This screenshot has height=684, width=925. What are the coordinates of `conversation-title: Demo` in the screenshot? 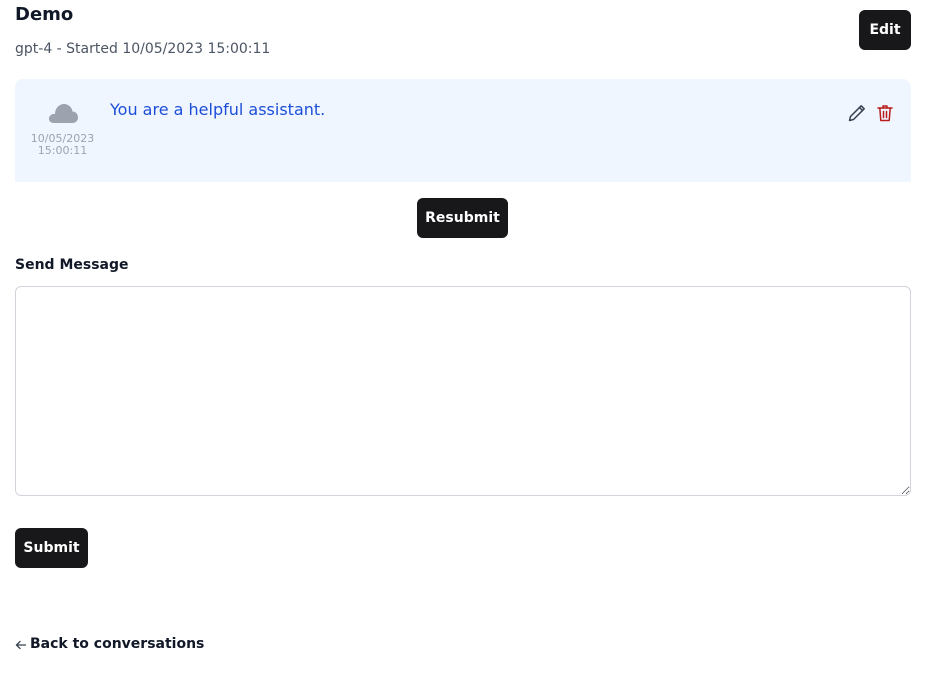 It's located at (44, 14).